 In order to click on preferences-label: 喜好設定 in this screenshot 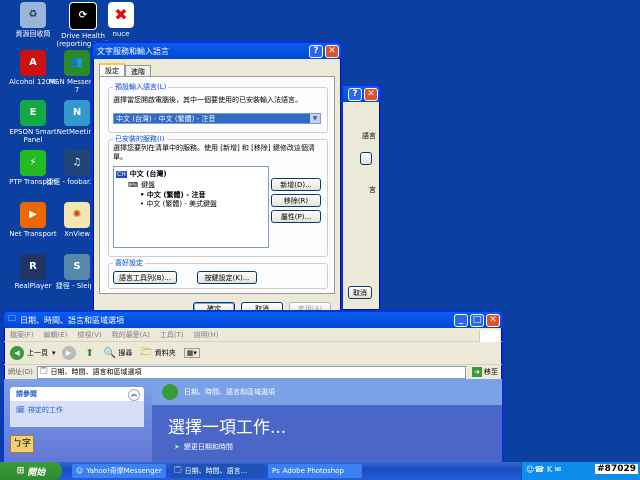, I will do `click(129, 263)`.